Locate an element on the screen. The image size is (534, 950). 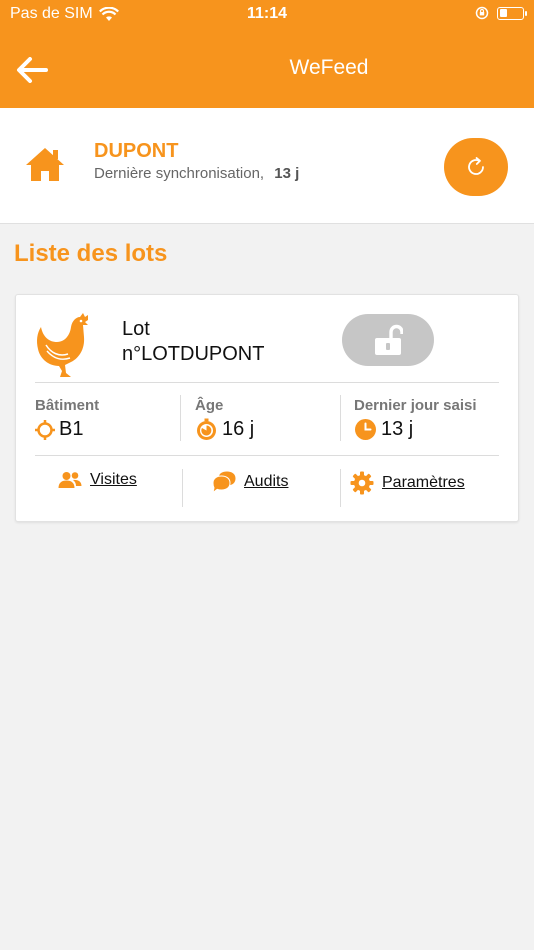
batiment-value: B1 is located at coordinates (71, 429).